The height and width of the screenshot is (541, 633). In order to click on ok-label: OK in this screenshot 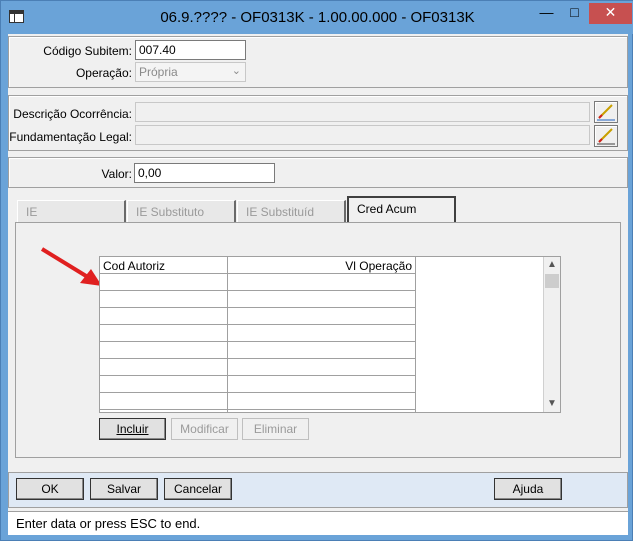, I will do `click(50, 489)`.